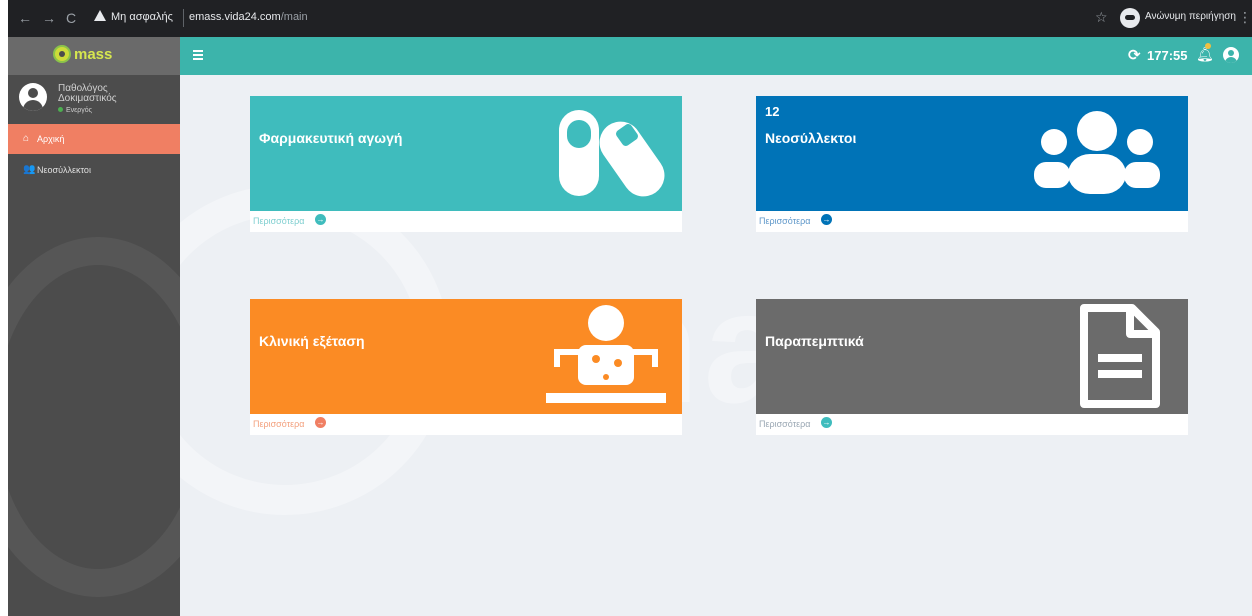 Image resolution: width=1252 pixels, height=616 pixels. What do you see at coordinates (1101, 17) in the screenshot?
I see `bookmark-star-icon: ☆` at bounding box center [1101, 17].